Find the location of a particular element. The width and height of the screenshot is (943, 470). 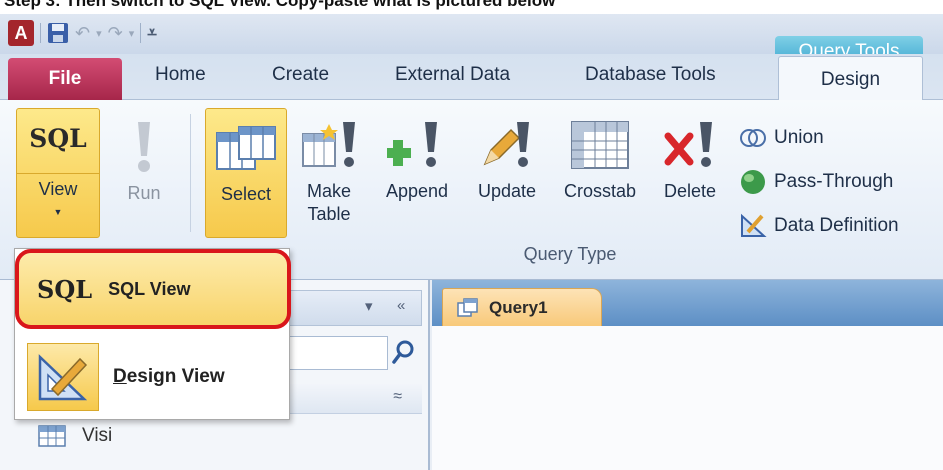

select-query-button: Select is located at coordinates (246, 173).